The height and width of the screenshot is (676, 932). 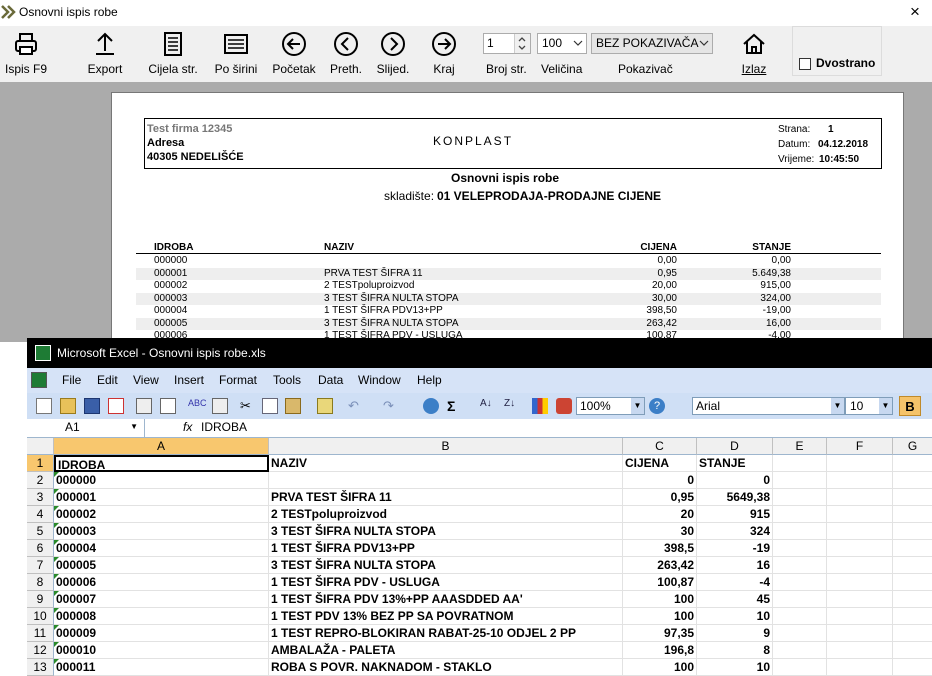 What do you see at coordinates (105, 54) in the screenshot?
I see `export-button: Export` at bounding box center [105, 54].